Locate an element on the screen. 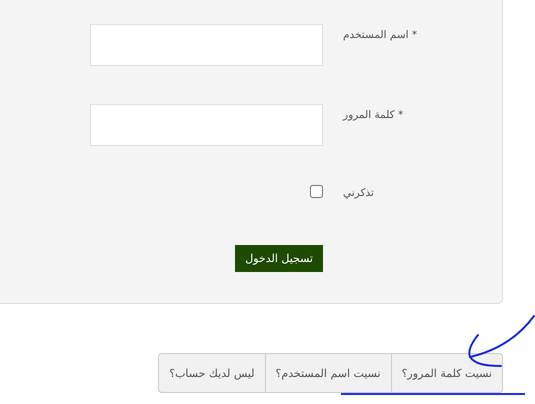 The width and height of the screenshot is (535, 404). remember-checkbox is located at coordinates (316, 191).